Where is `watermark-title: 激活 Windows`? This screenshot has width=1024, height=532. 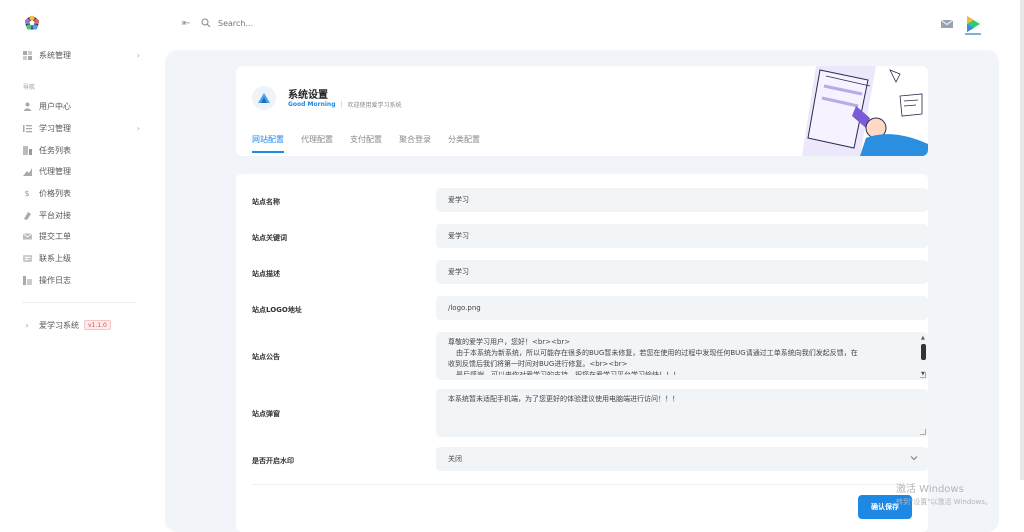
watermark-title: 激活 Windows is located at coordinates (930, 489).